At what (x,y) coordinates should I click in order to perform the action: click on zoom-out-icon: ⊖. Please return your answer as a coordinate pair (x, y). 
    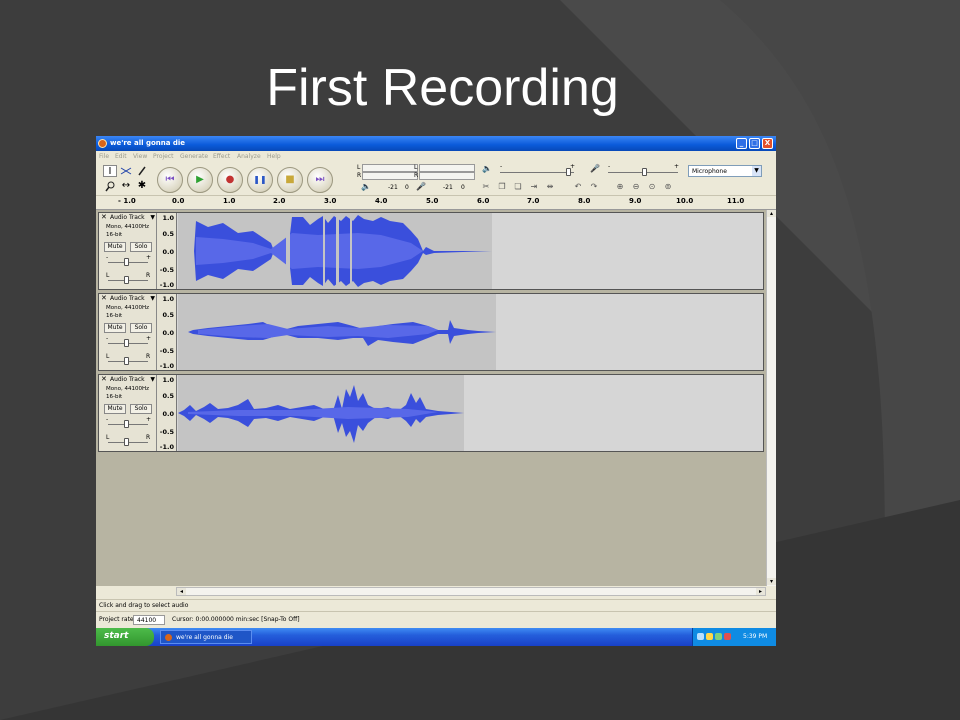
    Looking at the image, I should click on (636, 186).